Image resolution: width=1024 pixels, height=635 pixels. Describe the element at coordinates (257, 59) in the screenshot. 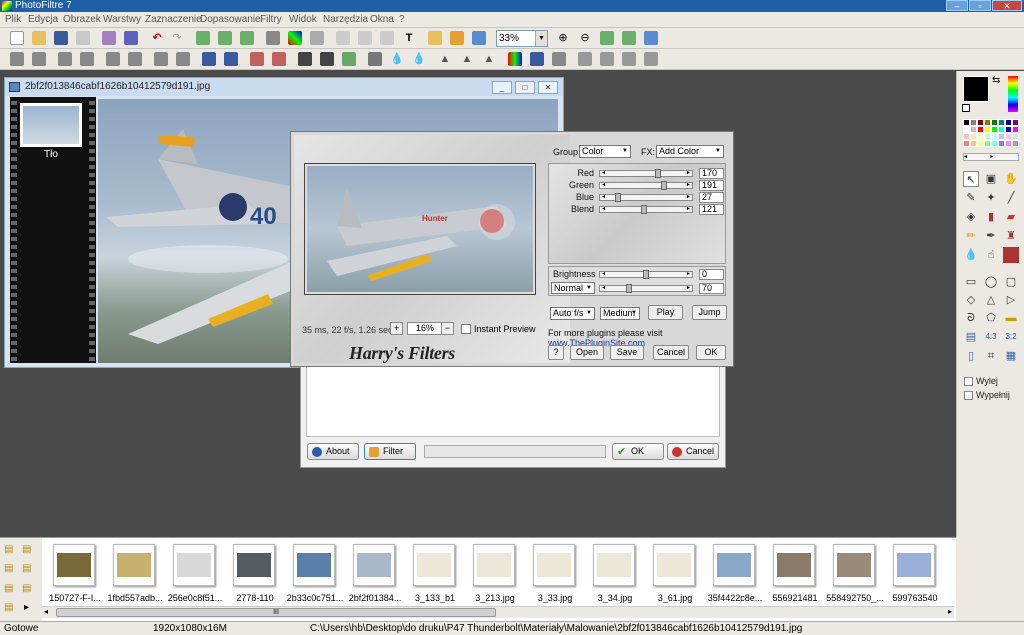

I see `colors-icon` at that location.